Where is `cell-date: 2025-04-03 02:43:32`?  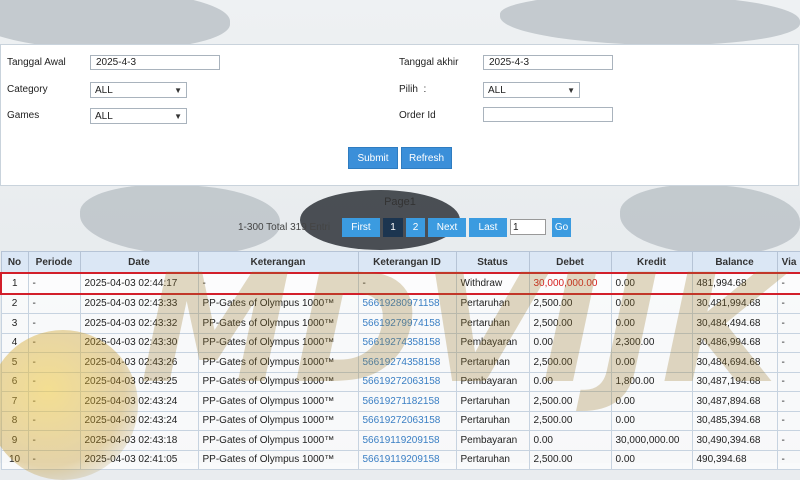 cell-date: 2025-04-03 02:43:32 is located at coordinates (139, 323).